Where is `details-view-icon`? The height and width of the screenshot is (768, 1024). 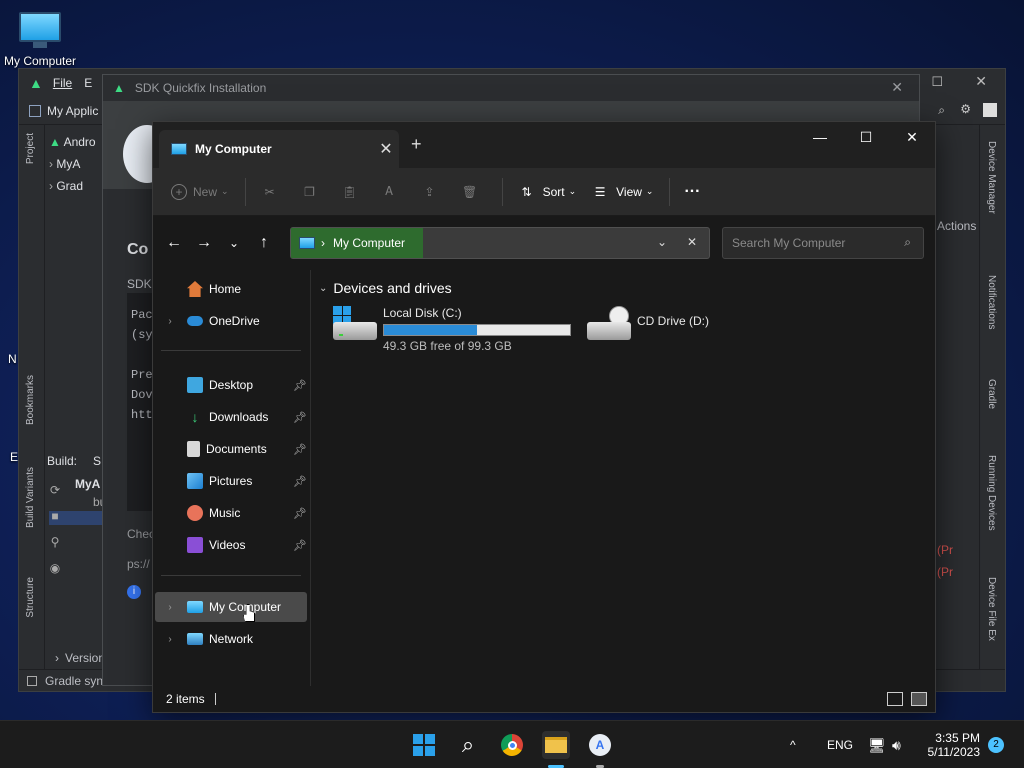 details-view-icon is located at coordinates (895, 699).